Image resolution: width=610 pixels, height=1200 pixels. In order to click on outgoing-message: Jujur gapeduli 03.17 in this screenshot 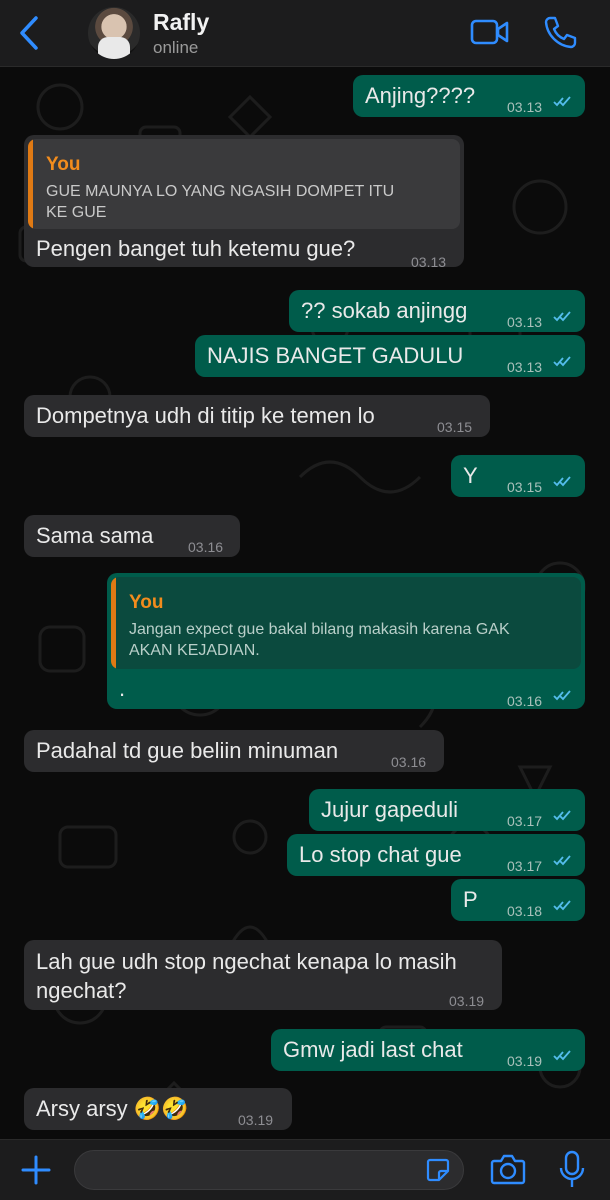, I will do `click(447, 810)`.